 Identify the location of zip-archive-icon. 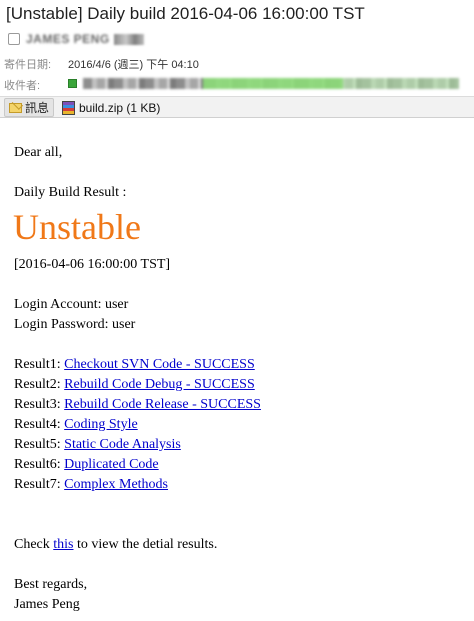
(68, 108).